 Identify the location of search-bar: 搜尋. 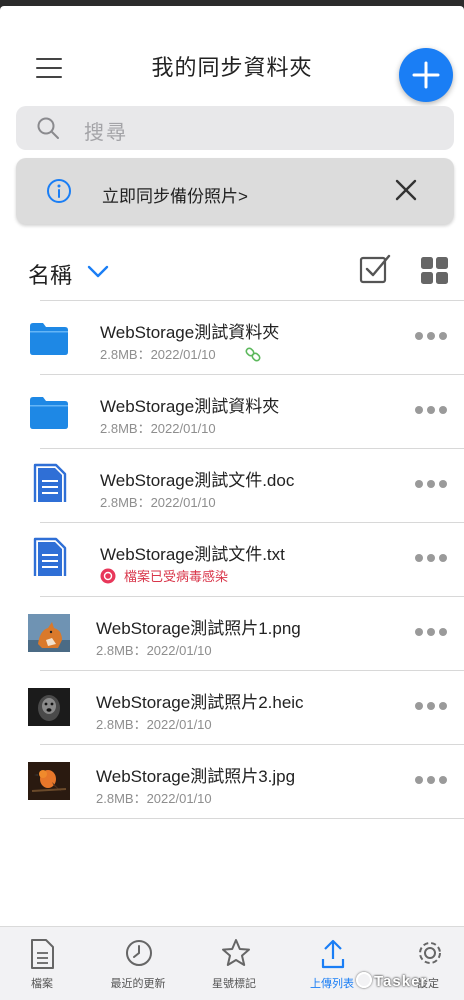
(235, 128).